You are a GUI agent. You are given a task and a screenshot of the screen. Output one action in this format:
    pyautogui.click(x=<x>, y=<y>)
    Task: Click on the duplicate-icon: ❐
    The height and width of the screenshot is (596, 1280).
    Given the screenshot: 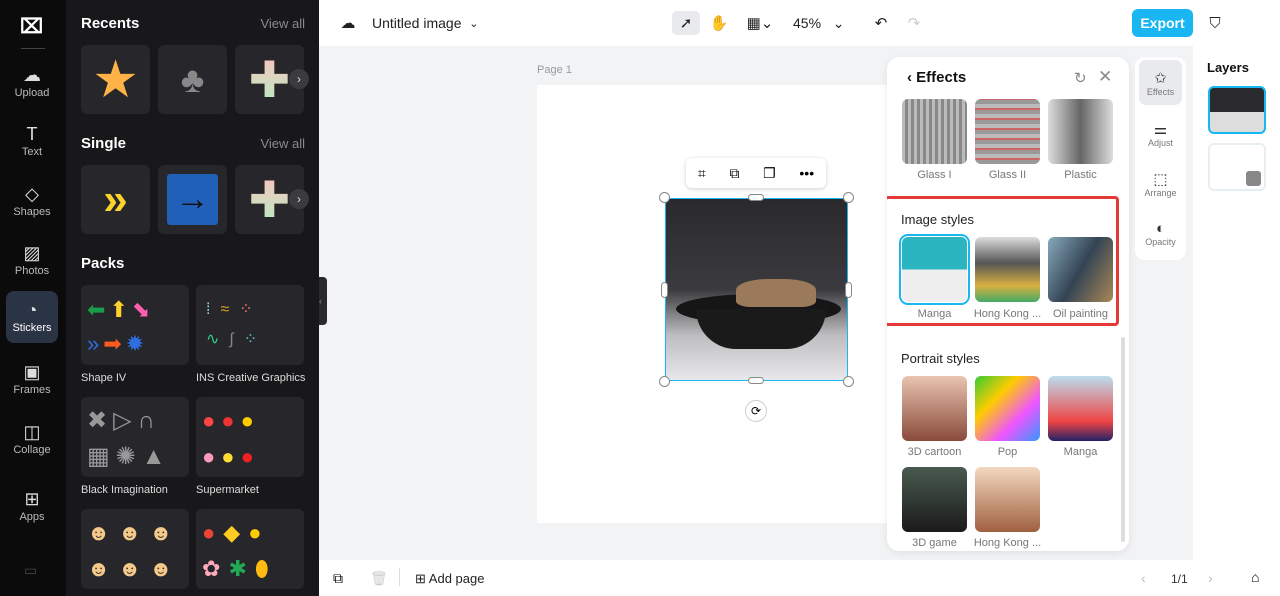 What is the action you would take?
    pyautogui.click(x=769, y=173)
    